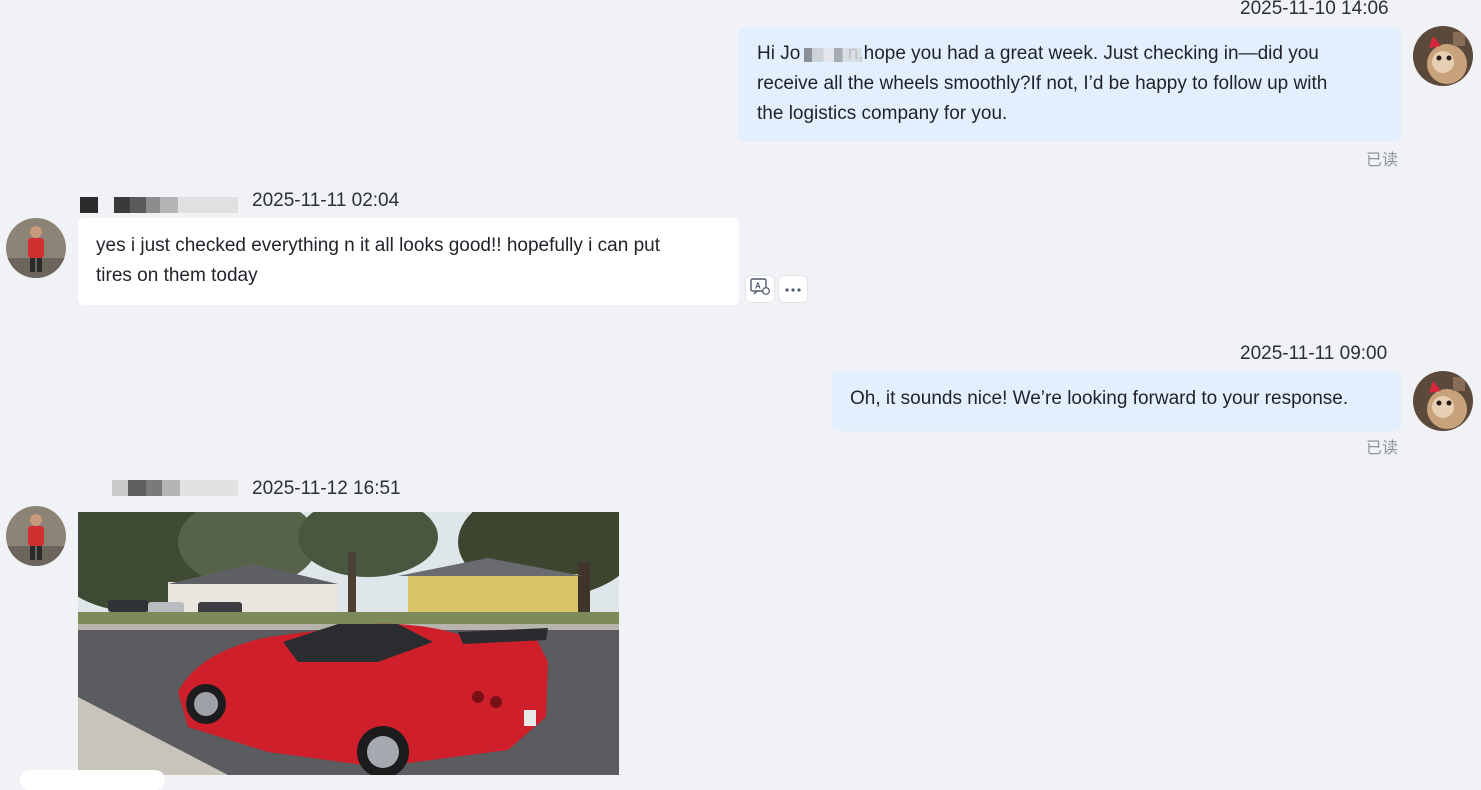  What do you see at coordinates (348, 643) in the screenshot?
I see `image-attachment` at bounding box center [348, 643].